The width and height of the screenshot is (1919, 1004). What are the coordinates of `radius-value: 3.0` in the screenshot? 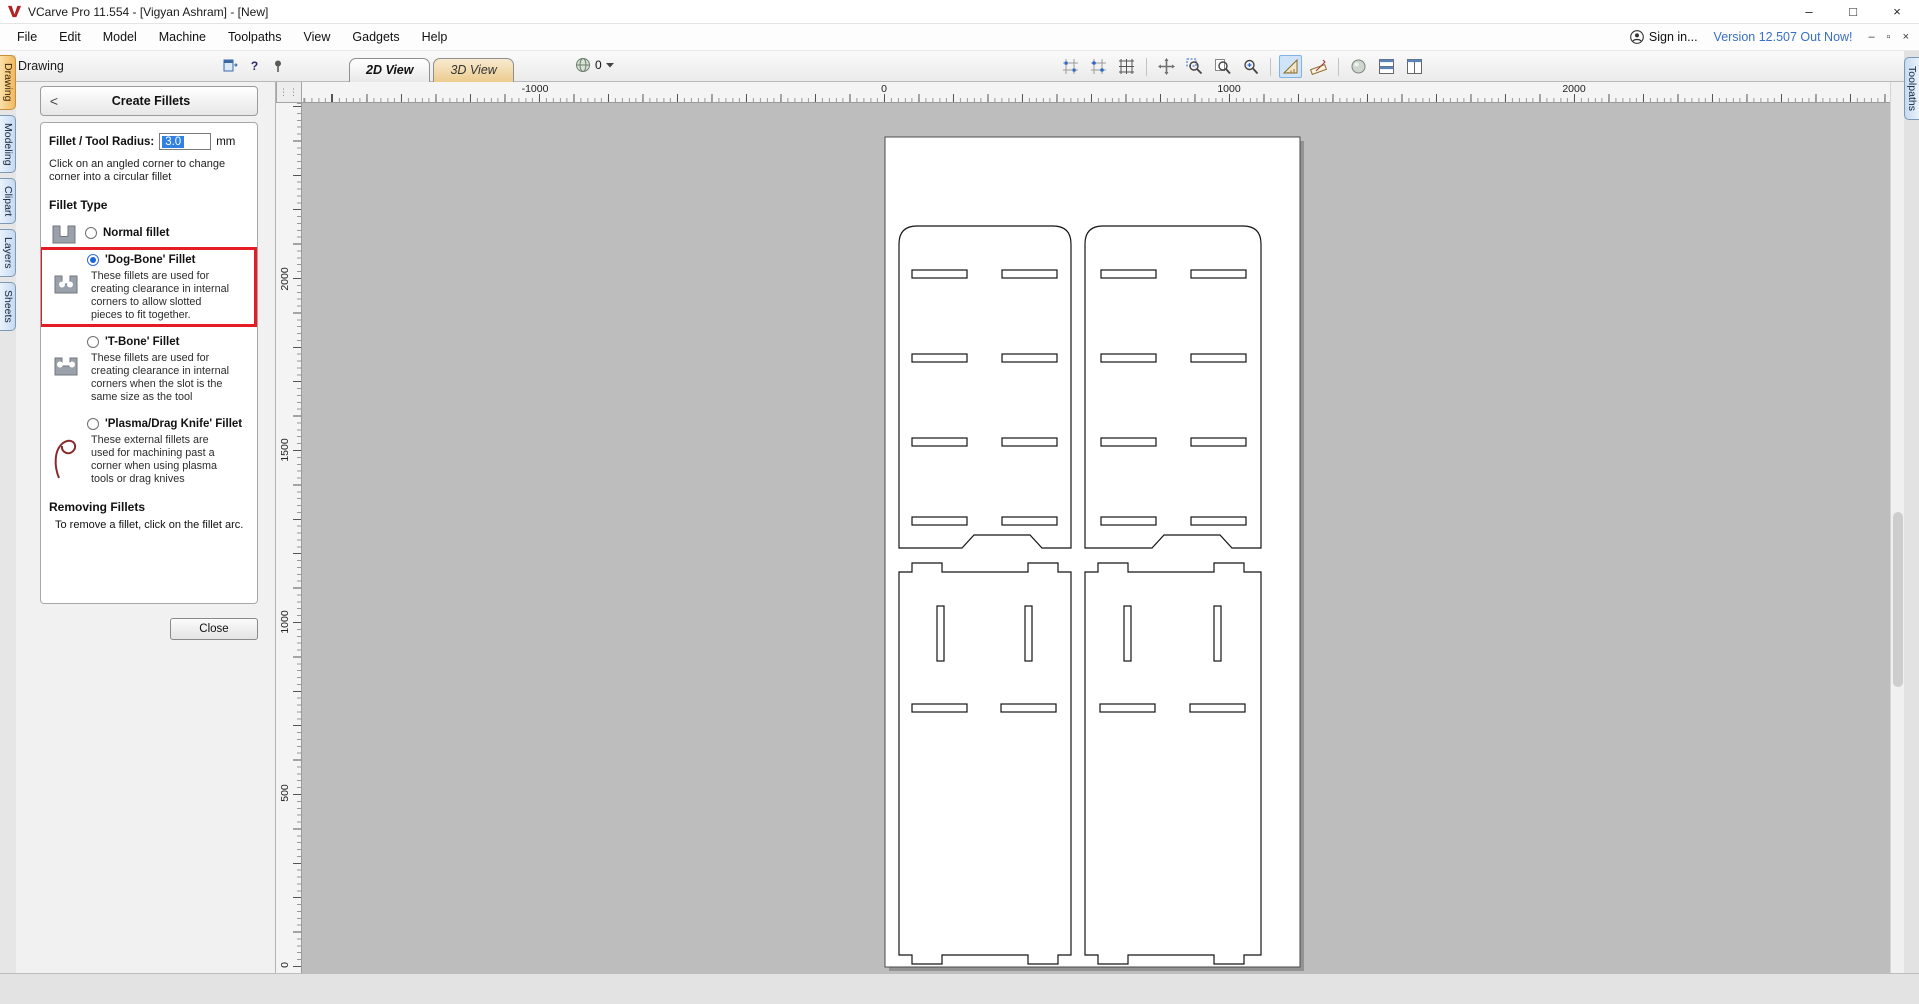 It's located at (173, 141).